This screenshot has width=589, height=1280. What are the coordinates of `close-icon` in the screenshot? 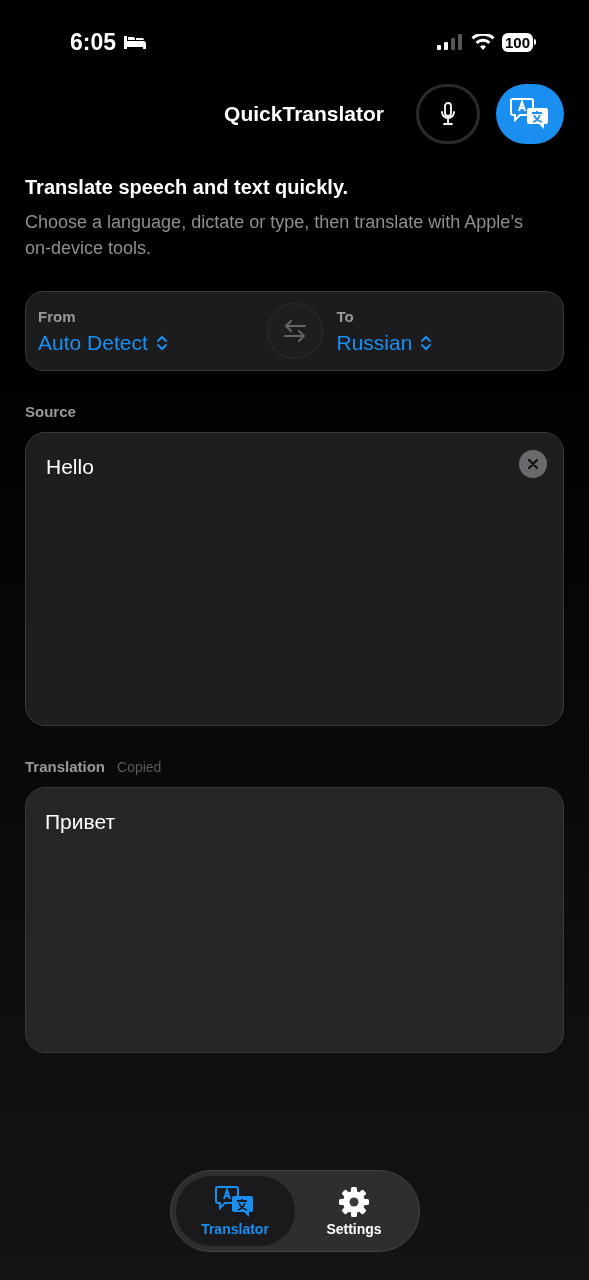 It's located at (533, 464).